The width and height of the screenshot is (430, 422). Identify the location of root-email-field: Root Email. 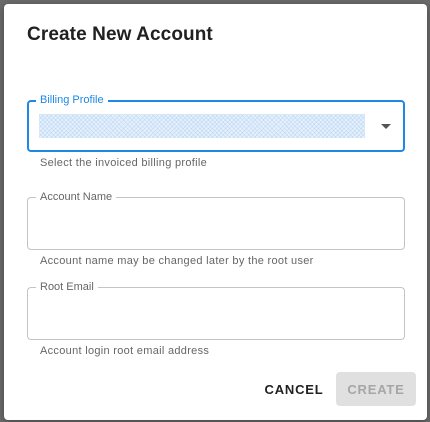
(216, 310).